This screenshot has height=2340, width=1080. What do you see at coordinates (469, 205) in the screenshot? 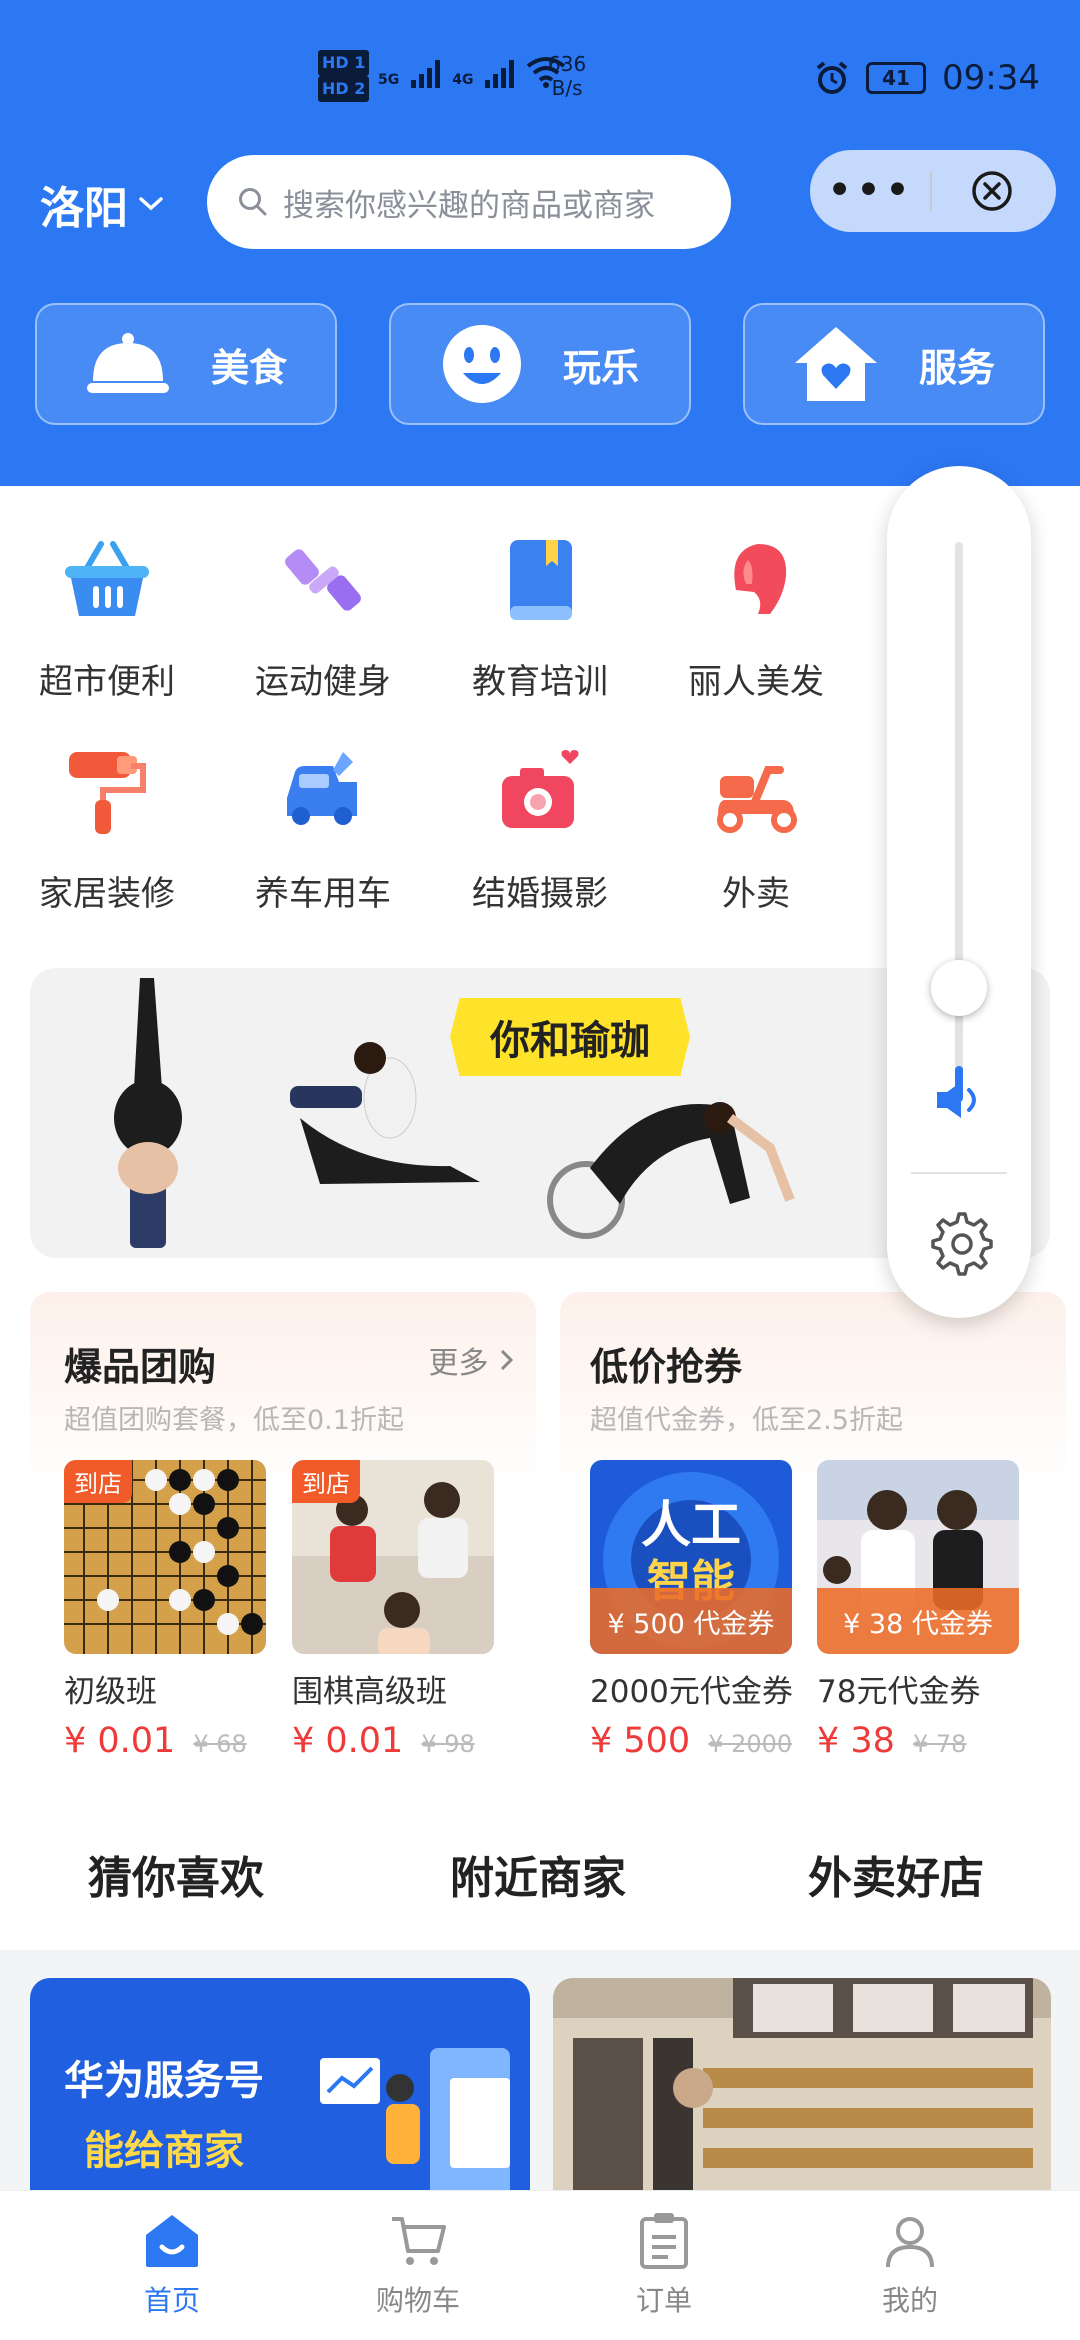
I see `search-placeholder: 搜索你感兴趣的商品或商家` at bounding box center [469, 205].